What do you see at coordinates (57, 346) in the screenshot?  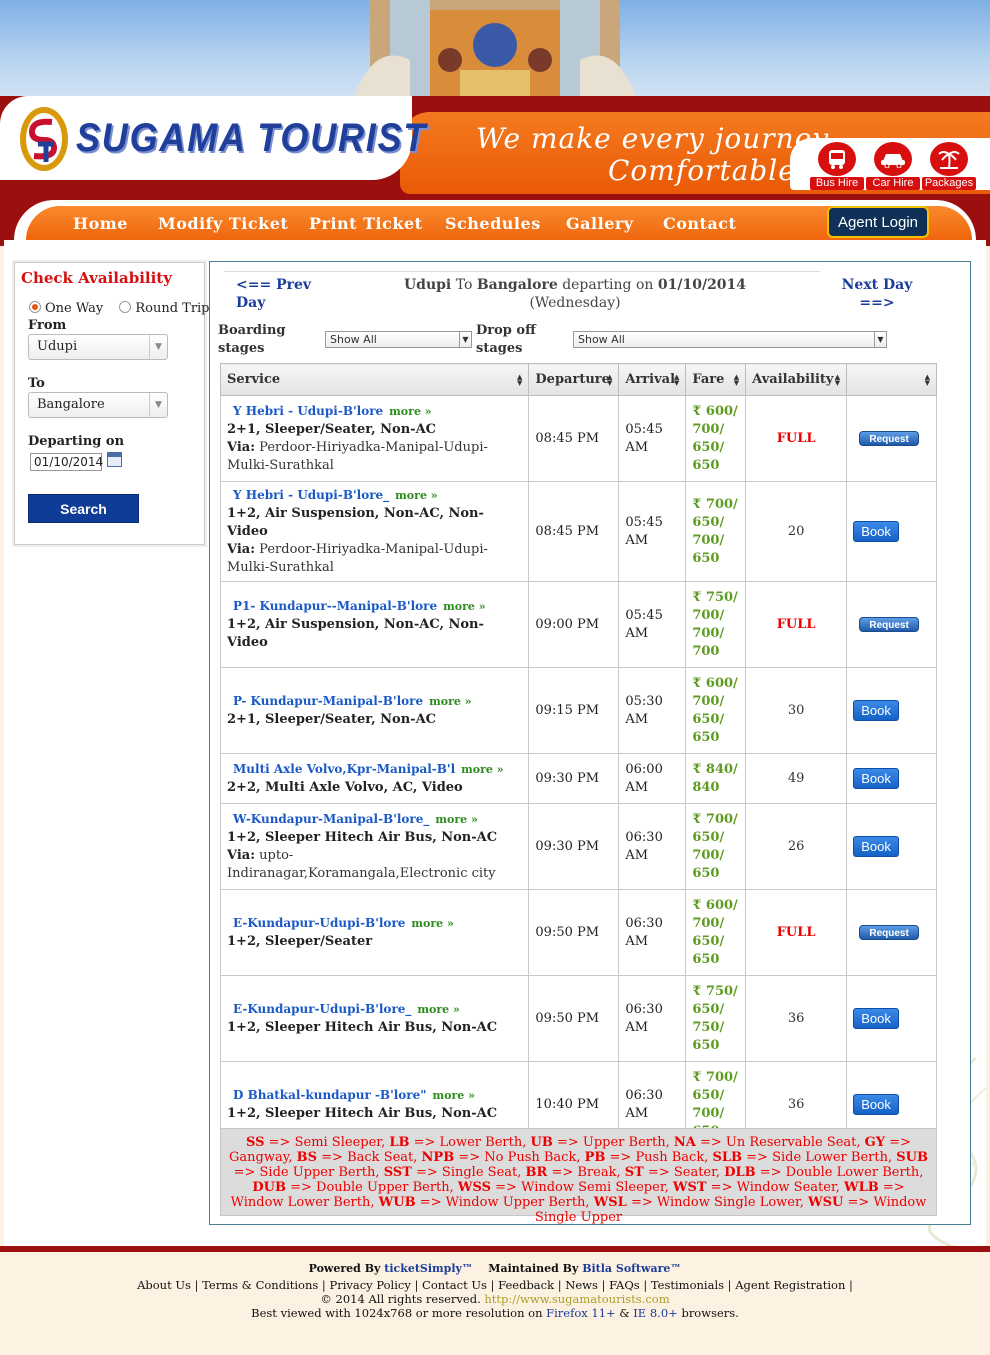 I see `from-value: Udupi` at bounding box center [57, 346].